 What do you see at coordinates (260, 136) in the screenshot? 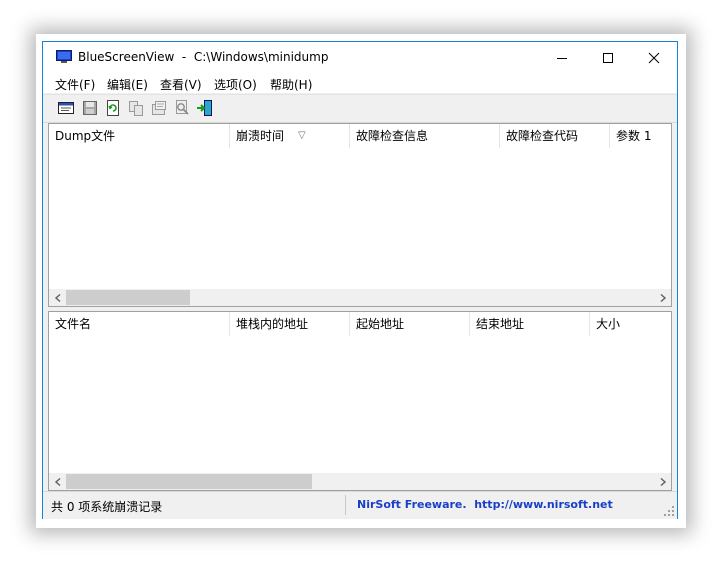
I see `column-crash-time-label: 崩溃时间` at bounding box center [260, 136].